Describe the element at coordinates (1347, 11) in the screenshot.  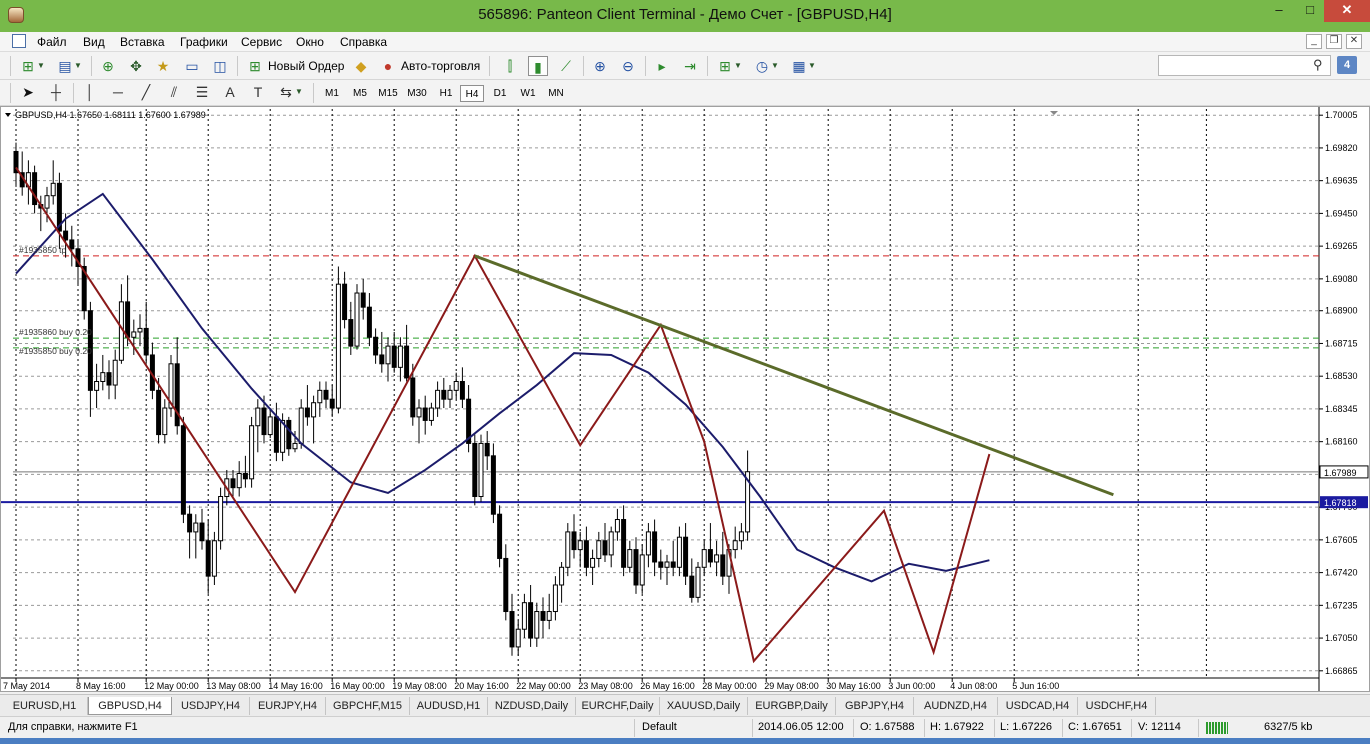
I see `close-button: ✕` at that location.